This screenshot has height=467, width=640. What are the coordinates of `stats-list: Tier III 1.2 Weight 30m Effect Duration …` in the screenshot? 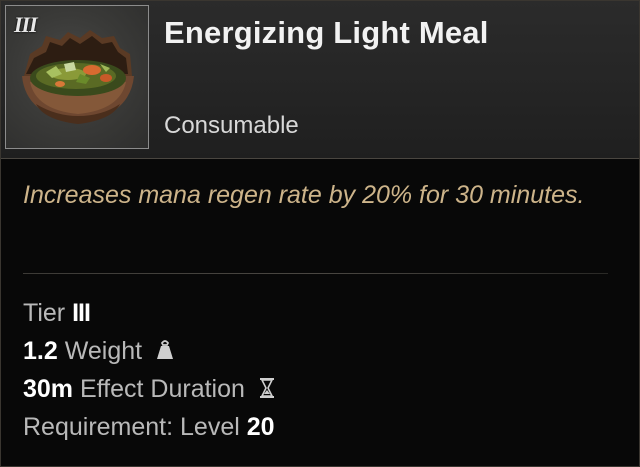 It's located at (149, 370).